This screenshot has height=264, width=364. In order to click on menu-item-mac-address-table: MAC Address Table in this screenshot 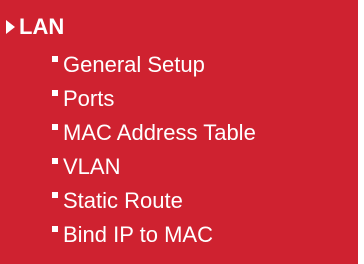, I will do `click(154, 133)`.